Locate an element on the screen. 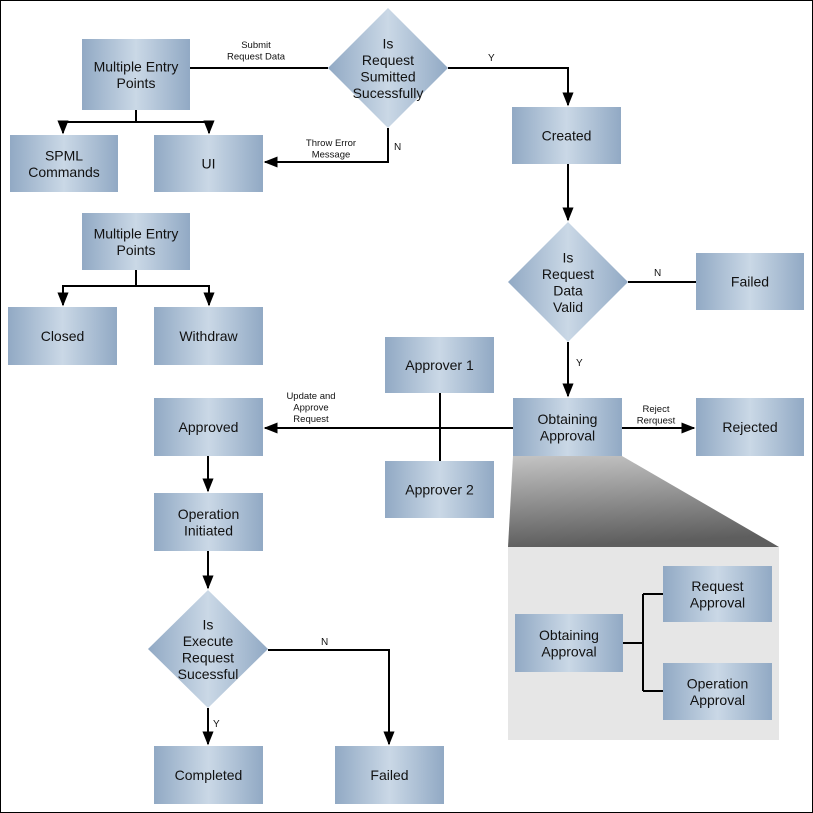  node-failed2: Failed is located at coordinates (389, 775).